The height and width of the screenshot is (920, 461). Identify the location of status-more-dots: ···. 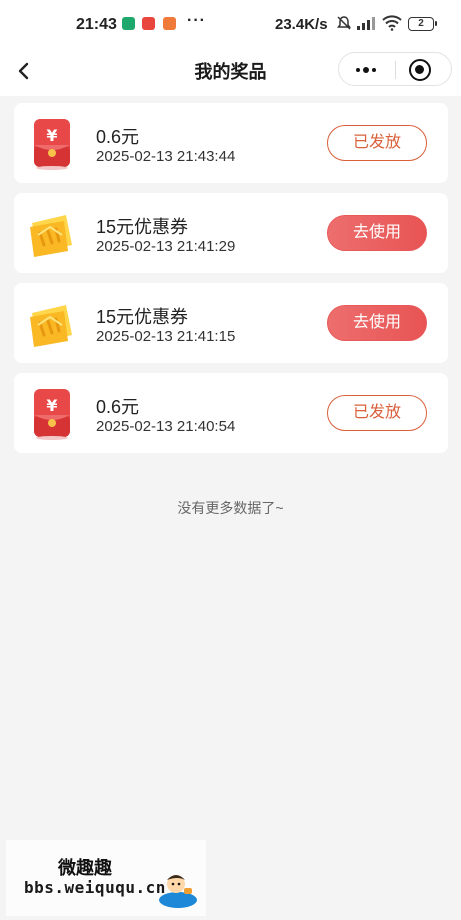
(196, 20).